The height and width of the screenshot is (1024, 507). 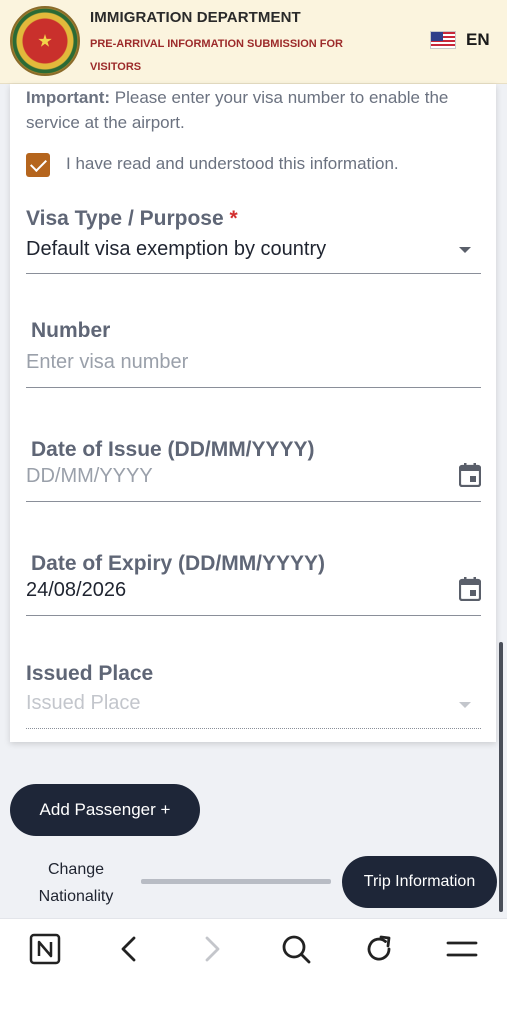 What do you see at coordinates (45, 41) in the screenshot?
I see `immigration-logo` at bounding box center [45, 41].